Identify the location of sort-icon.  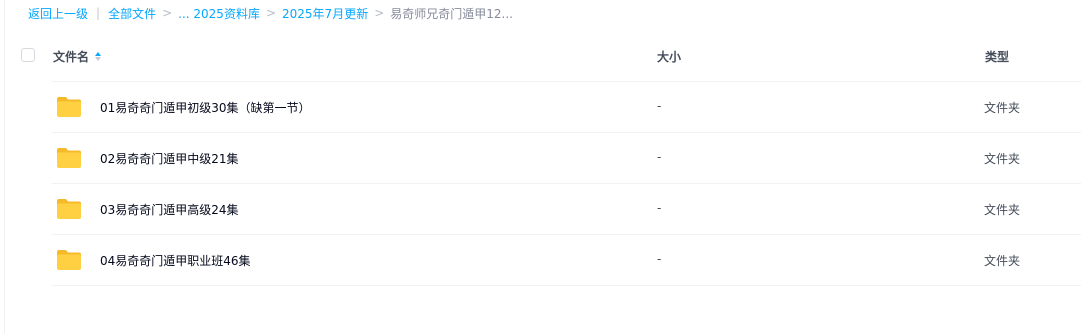
(98, 56).